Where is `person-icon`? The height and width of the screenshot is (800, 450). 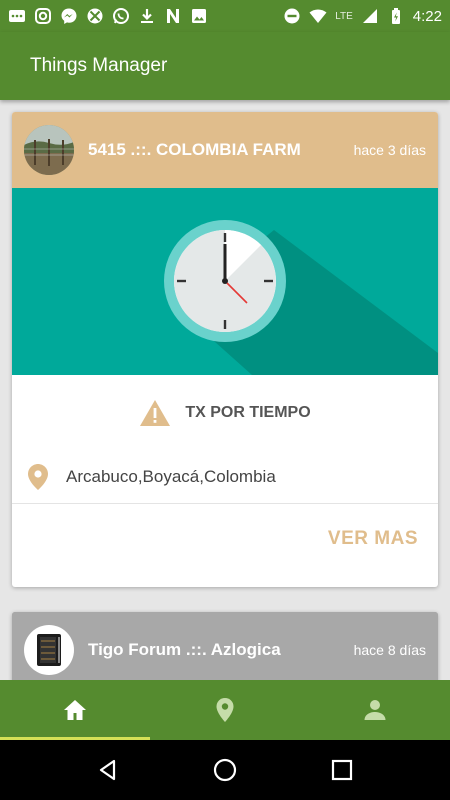 person-icon is located at coordinates (375, 710).